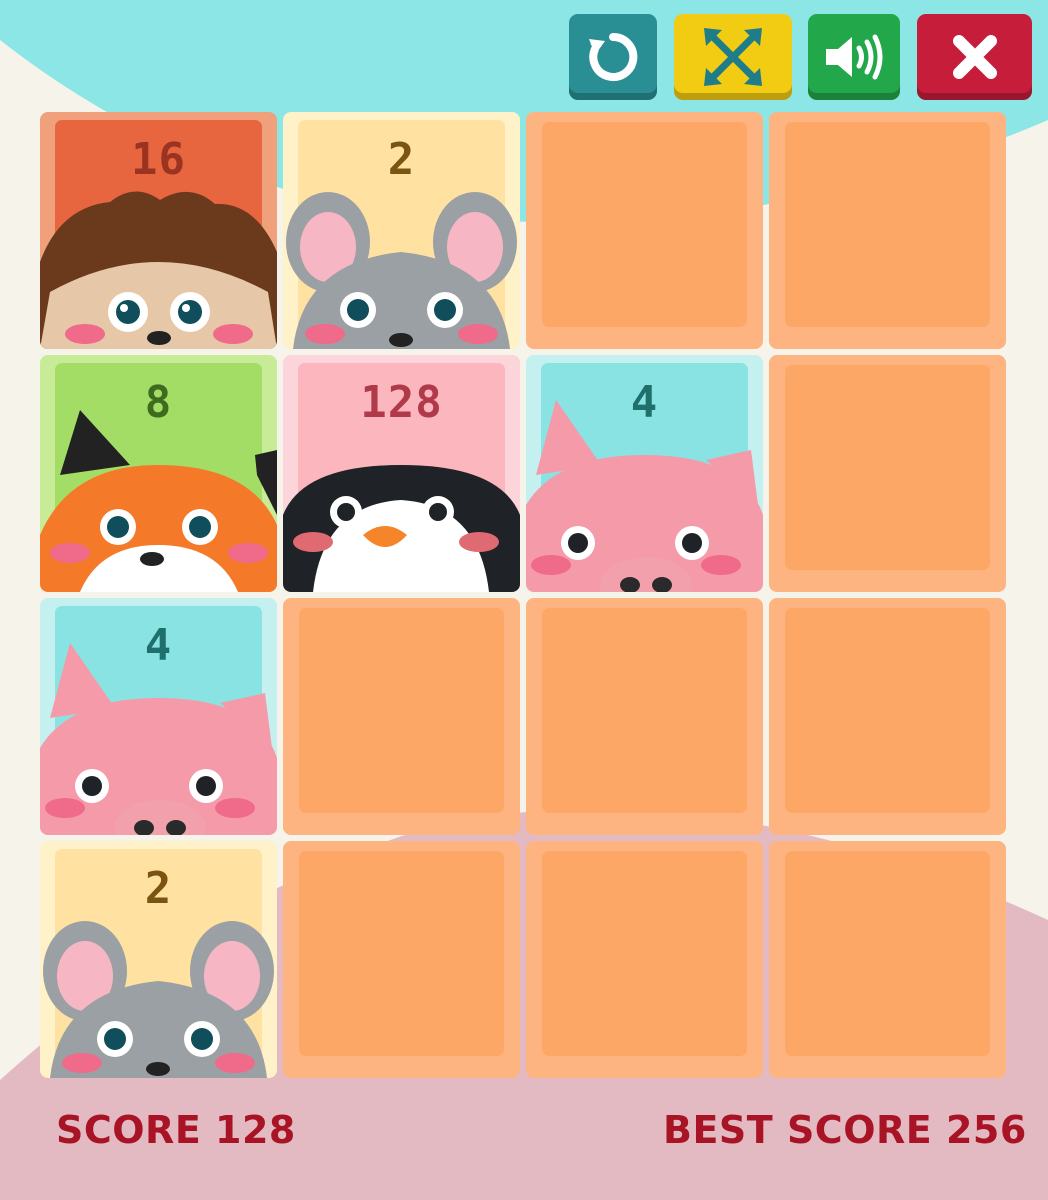  Describe the element at coordinates (158, 402) in the screenshot. I see `tile-value: 8` at that location.